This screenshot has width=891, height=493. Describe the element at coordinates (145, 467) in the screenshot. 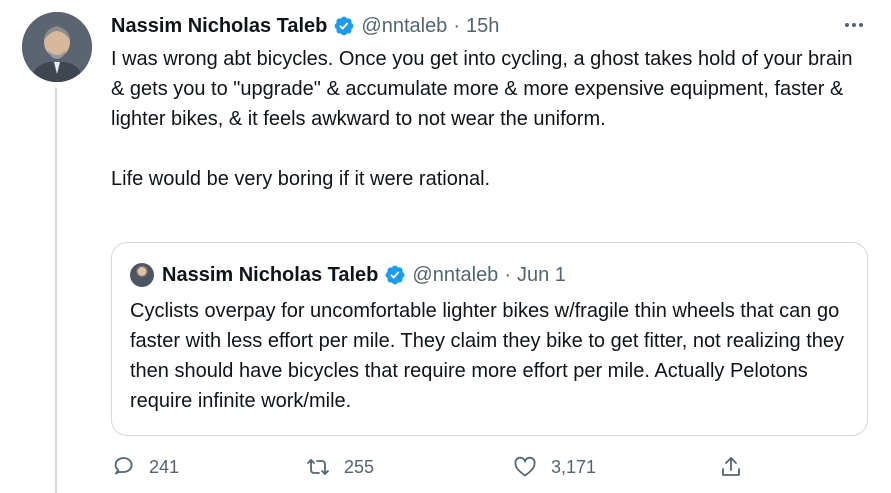

I see `reply-button: 241` at that location.